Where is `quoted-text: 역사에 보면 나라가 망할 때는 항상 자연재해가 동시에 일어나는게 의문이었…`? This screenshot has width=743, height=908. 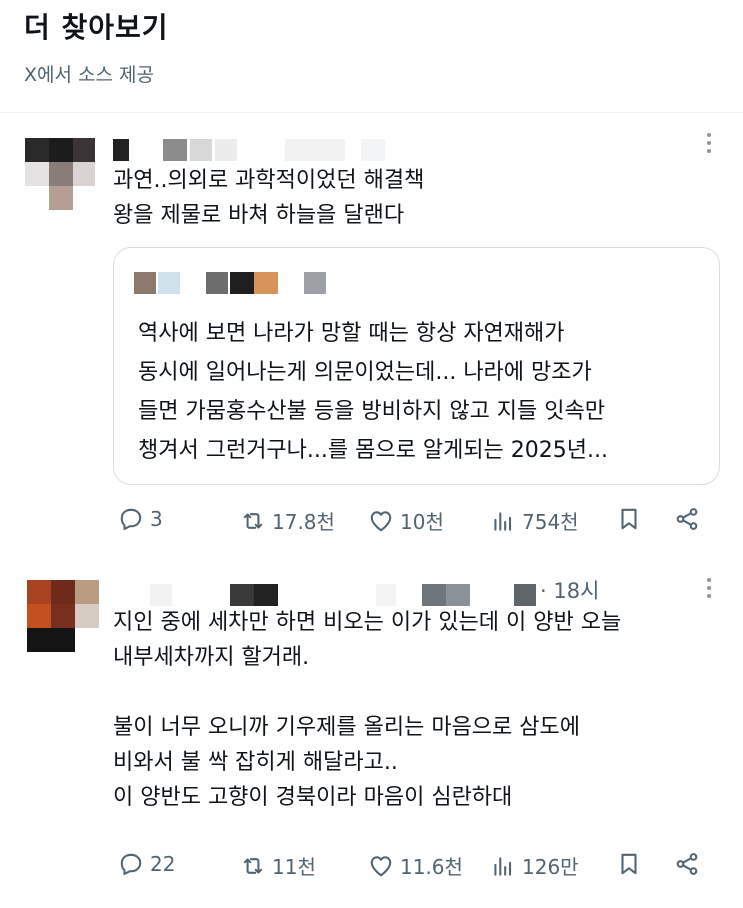
quoted-text: 역사에 보면 나라가 망할 때는 항상 자연재해가 동시에 일어나는게 의문이었… is located at coordinates (373, 392).